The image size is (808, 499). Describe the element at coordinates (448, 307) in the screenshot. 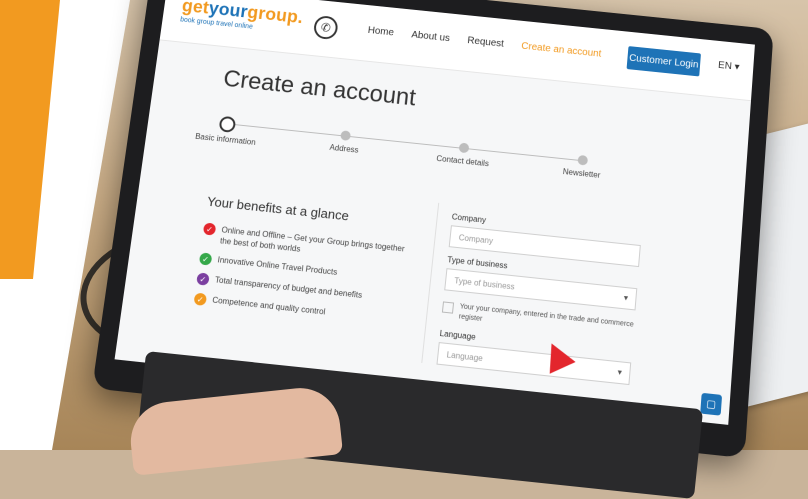

I see `trade-register-checkbox` at that location.